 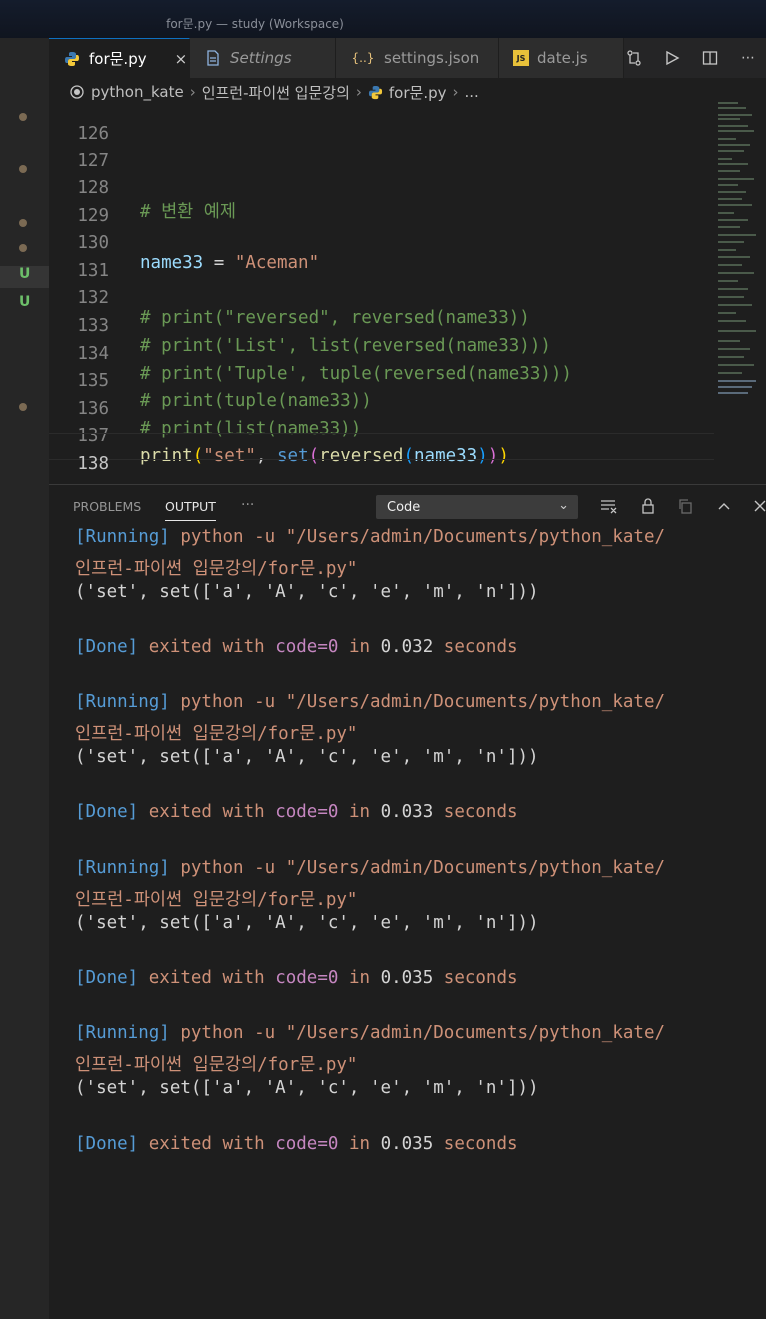 I want to click on panel-header: PROBLEMS OUTPUT ··· Code ⌄, so click(x=407, y=505).